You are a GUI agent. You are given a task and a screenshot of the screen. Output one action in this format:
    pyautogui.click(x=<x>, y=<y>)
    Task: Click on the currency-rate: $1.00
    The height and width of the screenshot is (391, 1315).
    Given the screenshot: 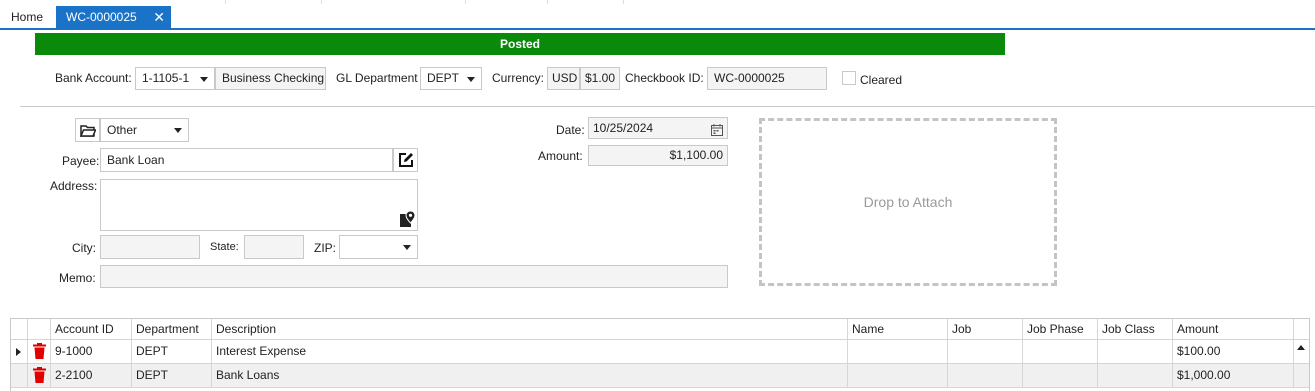 What is the action you would take?
    pyautogui.click(x=600, y=78)
    